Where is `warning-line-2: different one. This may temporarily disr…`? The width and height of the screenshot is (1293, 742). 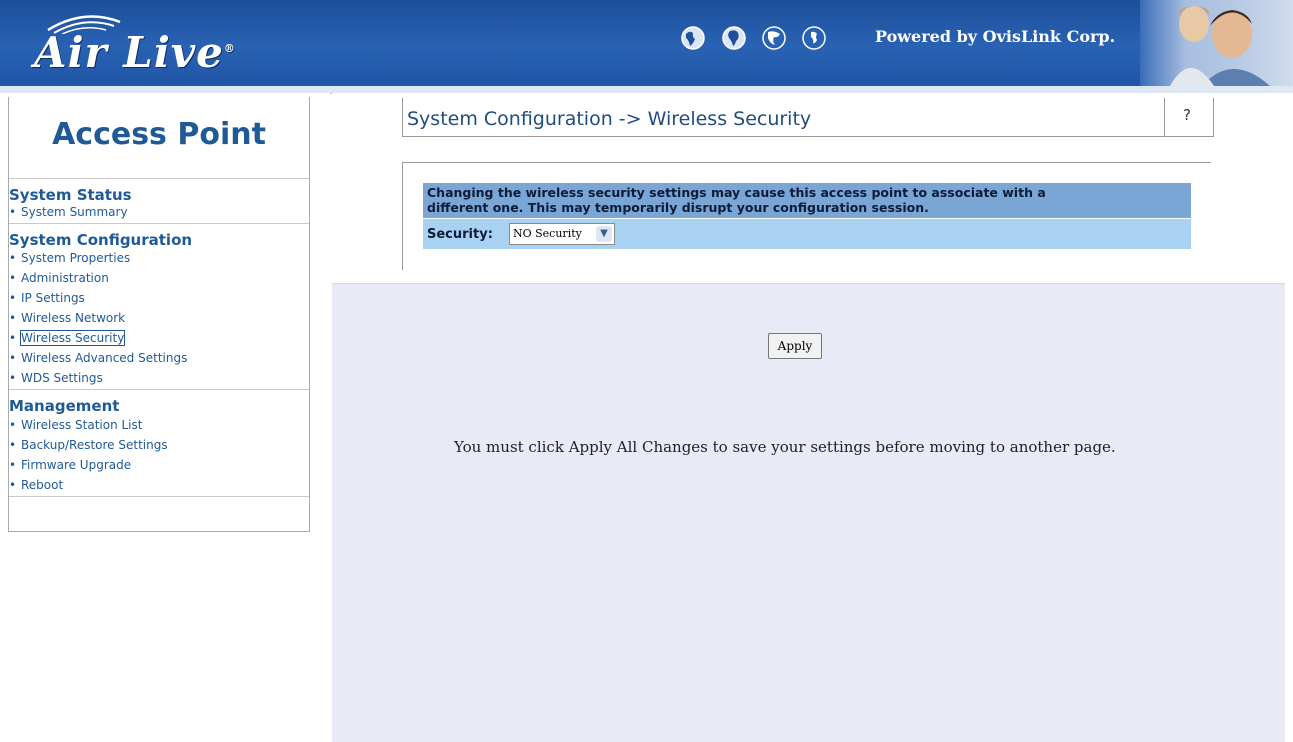
warning-line-2: different one. This may temporarily disr… is located at coordinates (678, 207).